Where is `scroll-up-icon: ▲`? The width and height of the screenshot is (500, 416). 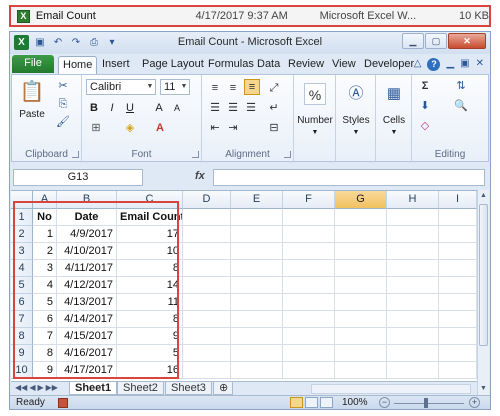
scroll-up-icon: ▲ is located at coordinates (483, 196).